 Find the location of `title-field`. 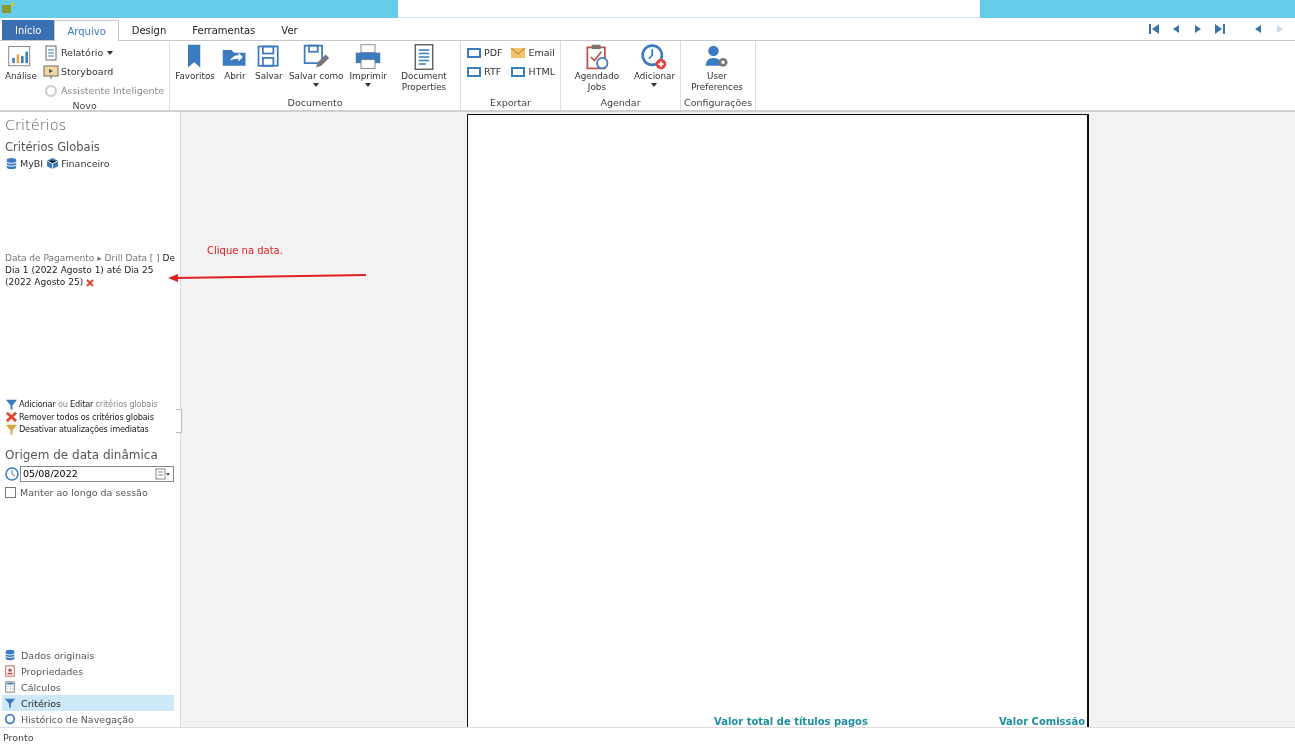

title-field is located at coordinates (689, 9).